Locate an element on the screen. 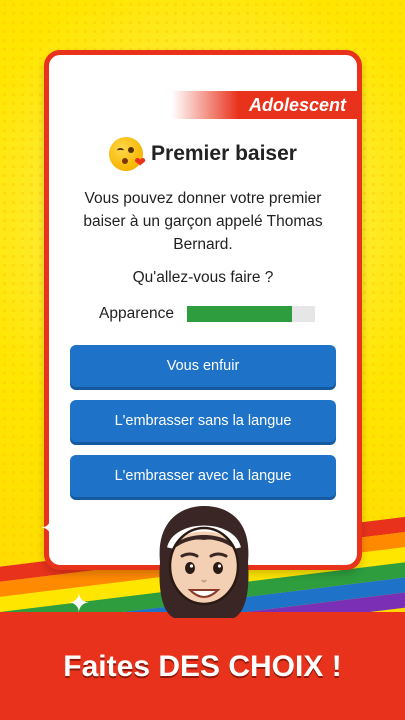 The width and height of the screenshot is (405, 720). choice-button-kiss-tongue: L'embrasser avec la langue is located at coordinates (203, 476).